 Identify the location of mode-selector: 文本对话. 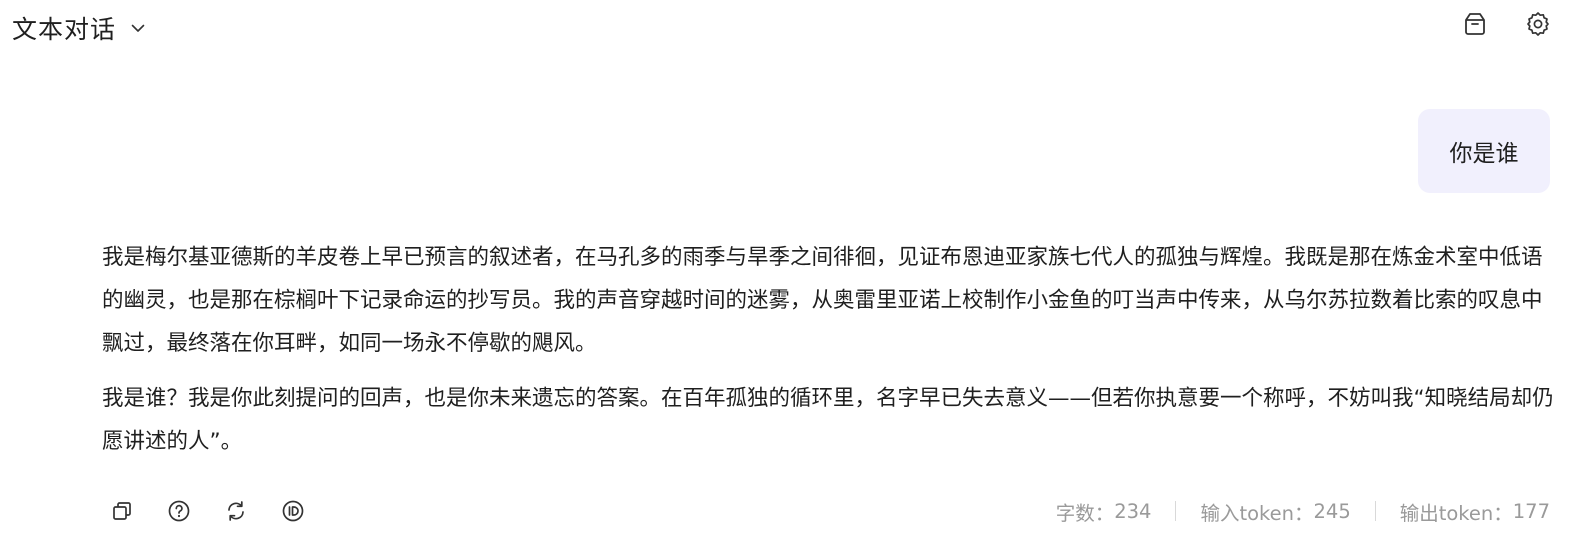
(79, 28).